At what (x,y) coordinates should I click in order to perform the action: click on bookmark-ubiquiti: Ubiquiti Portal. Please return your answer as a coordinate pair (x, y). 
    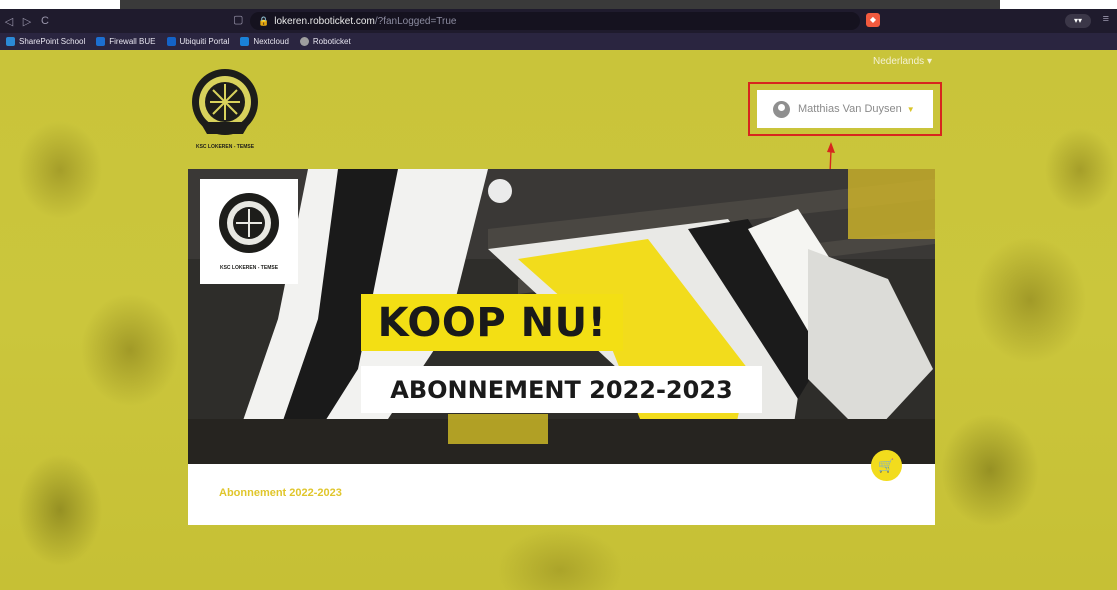
    Looking at the image, I should click on (198, 41).